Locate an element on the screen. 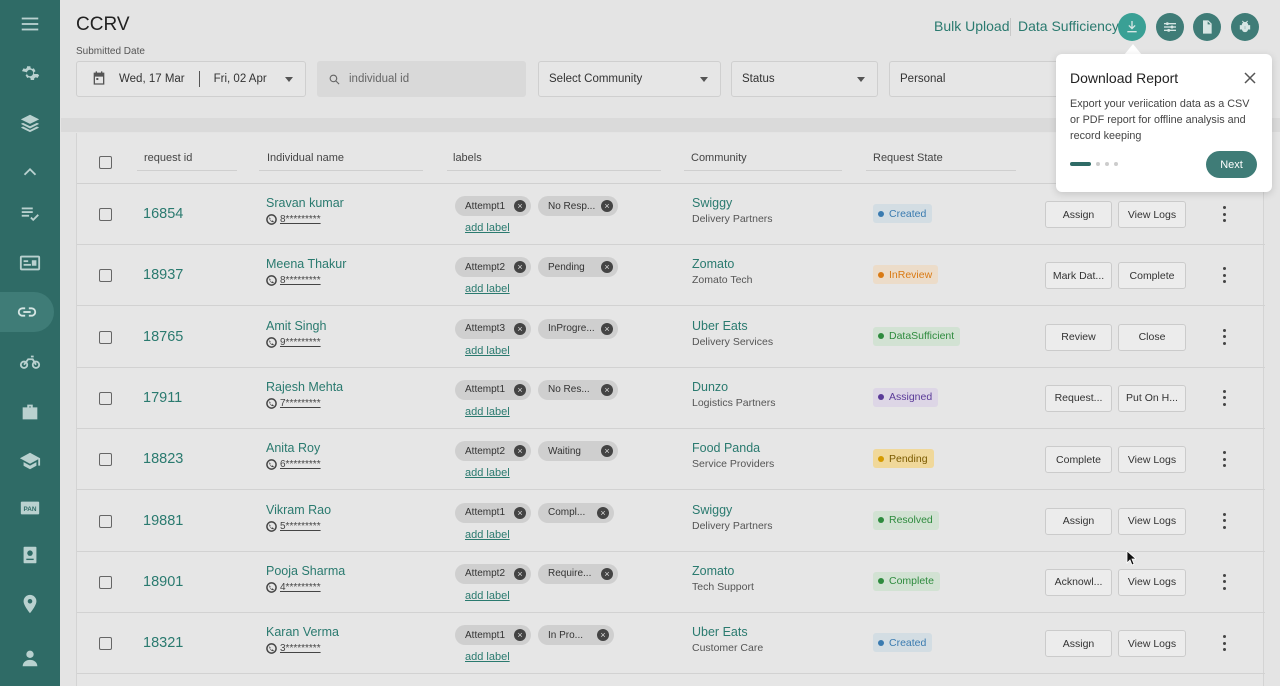 Image resolution: width=1280 pixels, height=686 pixels. briefcase-icon is located at coordinates (30, 412).